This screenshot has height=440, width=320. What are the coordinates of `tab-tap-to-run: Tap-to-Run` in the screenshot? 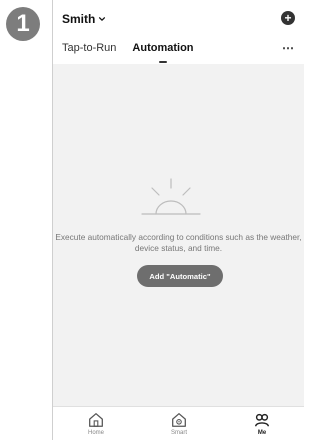 It's located at (89, 48).